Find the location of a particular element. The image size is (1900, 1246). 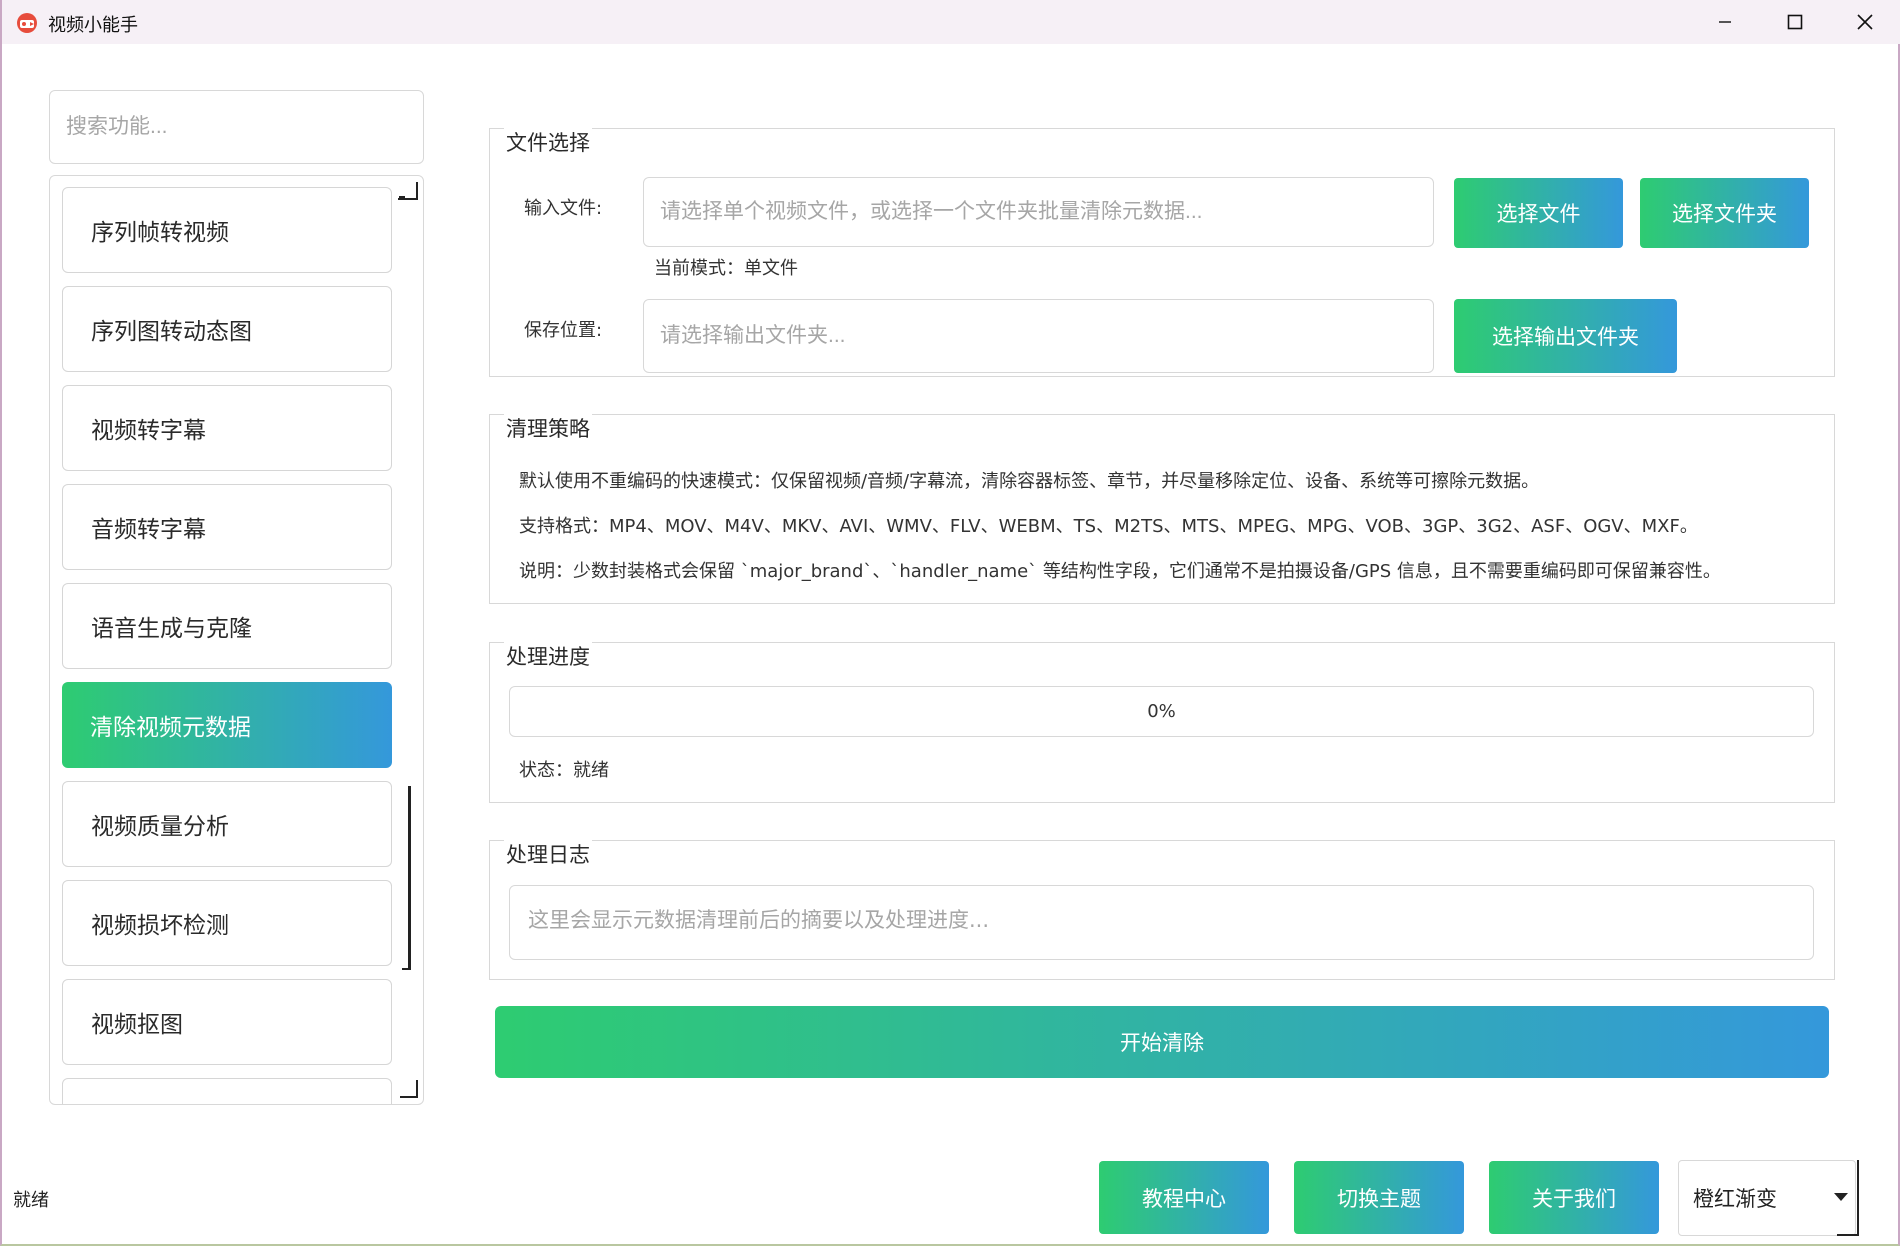

sidebar-item-quality-analysis: 视频质量分析 is located at coordinates (227, 824).